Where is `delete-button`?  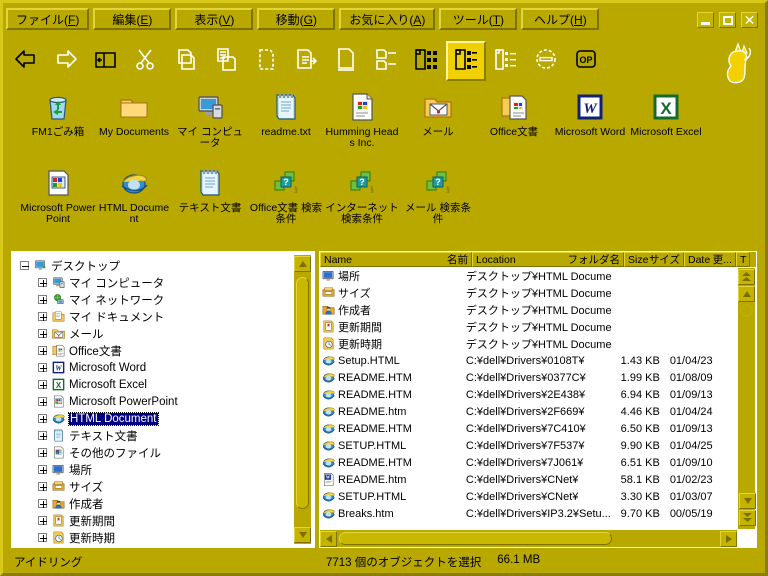 delete-button is located at coordinates (306, 61).